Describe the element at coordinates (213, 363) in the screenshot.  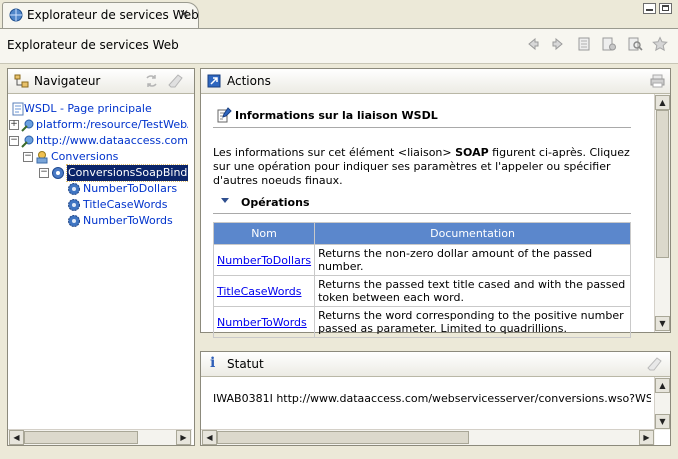
I see `info-icon: i` at that location.